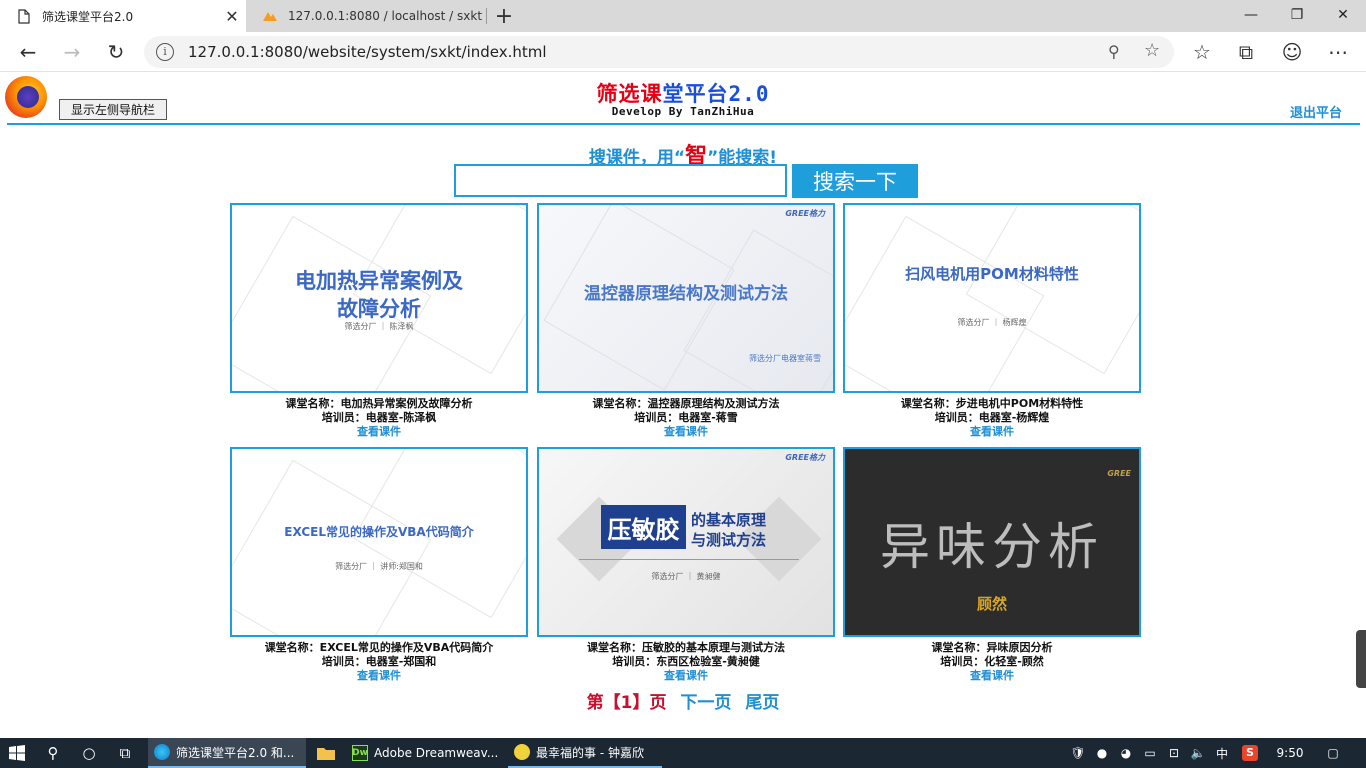  I want to click on cortana-icon: ○, so click(89, 753).